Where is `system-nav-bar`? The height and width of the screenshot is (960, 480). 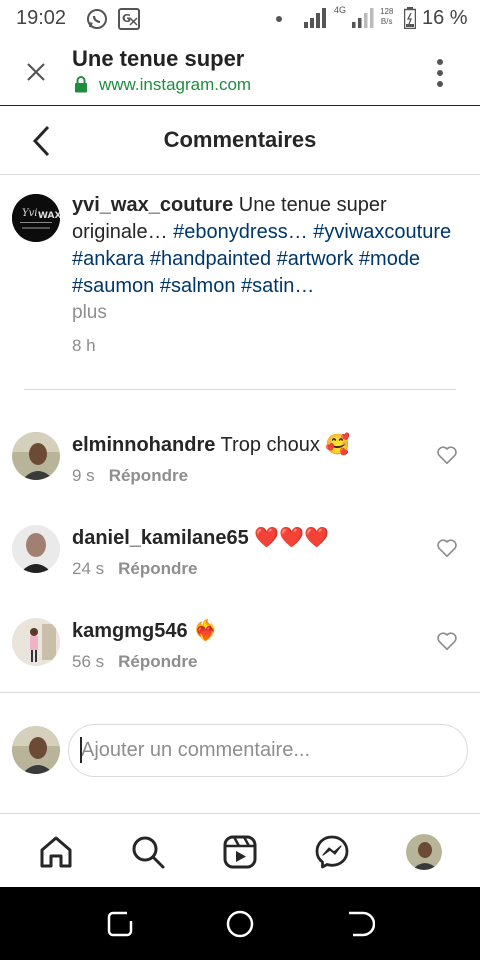
system-nav-bar is located at coordinates (240, 923).